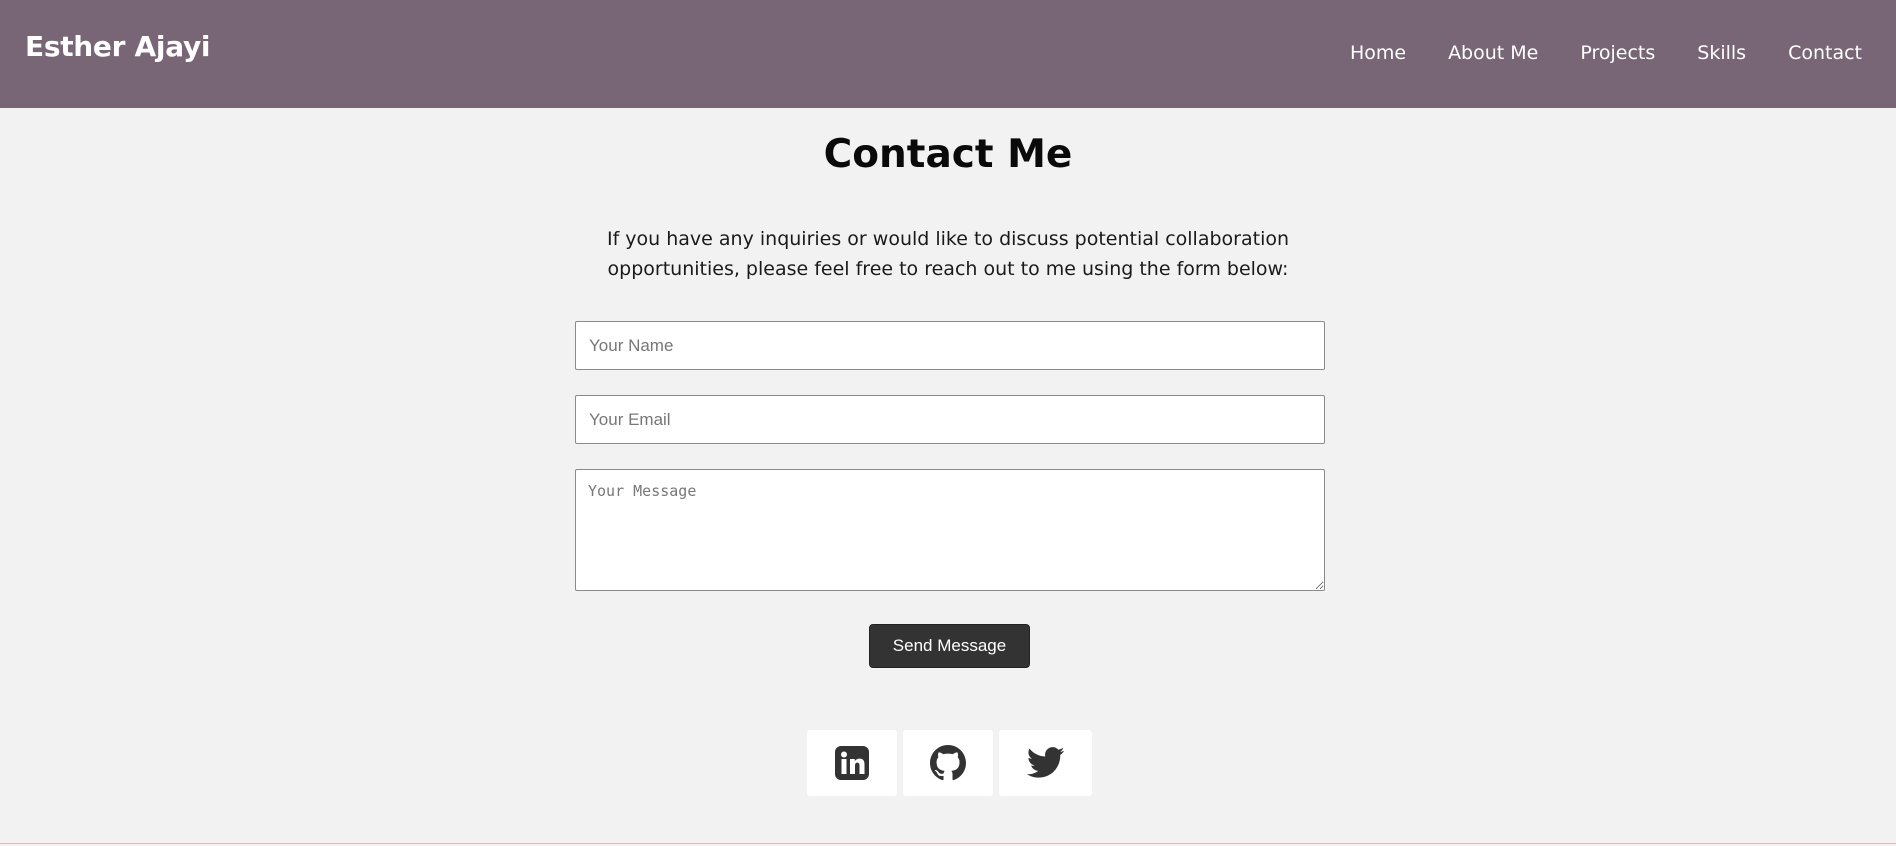 The height and width of the screenshot is (846, 1896). Describe the element at coordinates (1617, 53) in the screenshot. I see `nav-link-projects: Projects` at that location.